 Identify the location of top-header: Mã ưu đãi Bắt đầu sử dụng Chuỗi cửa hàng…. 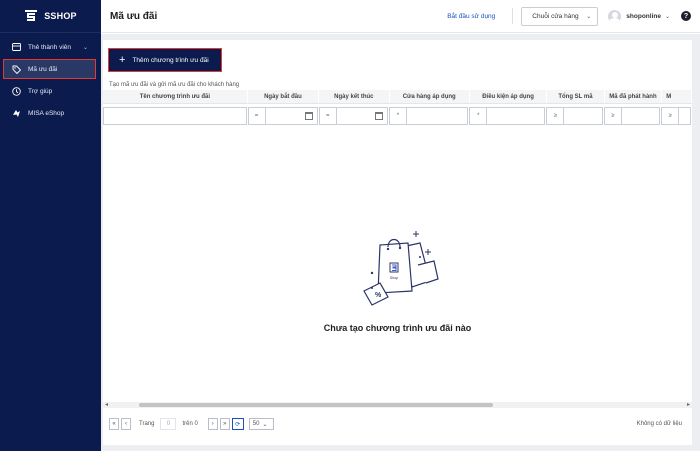
(400, 16).